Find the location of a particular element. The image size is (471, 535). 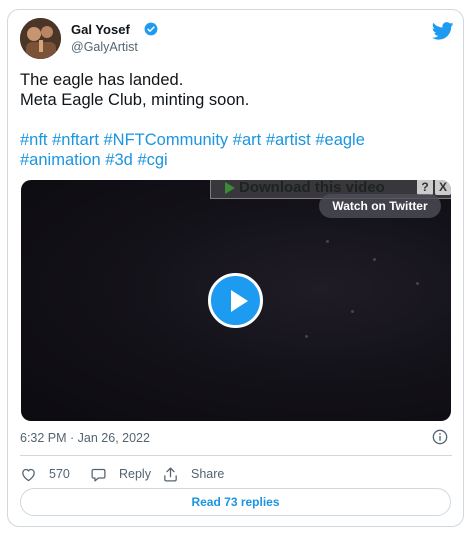

hashtag-link: #art is located at coordinates (247, 140).